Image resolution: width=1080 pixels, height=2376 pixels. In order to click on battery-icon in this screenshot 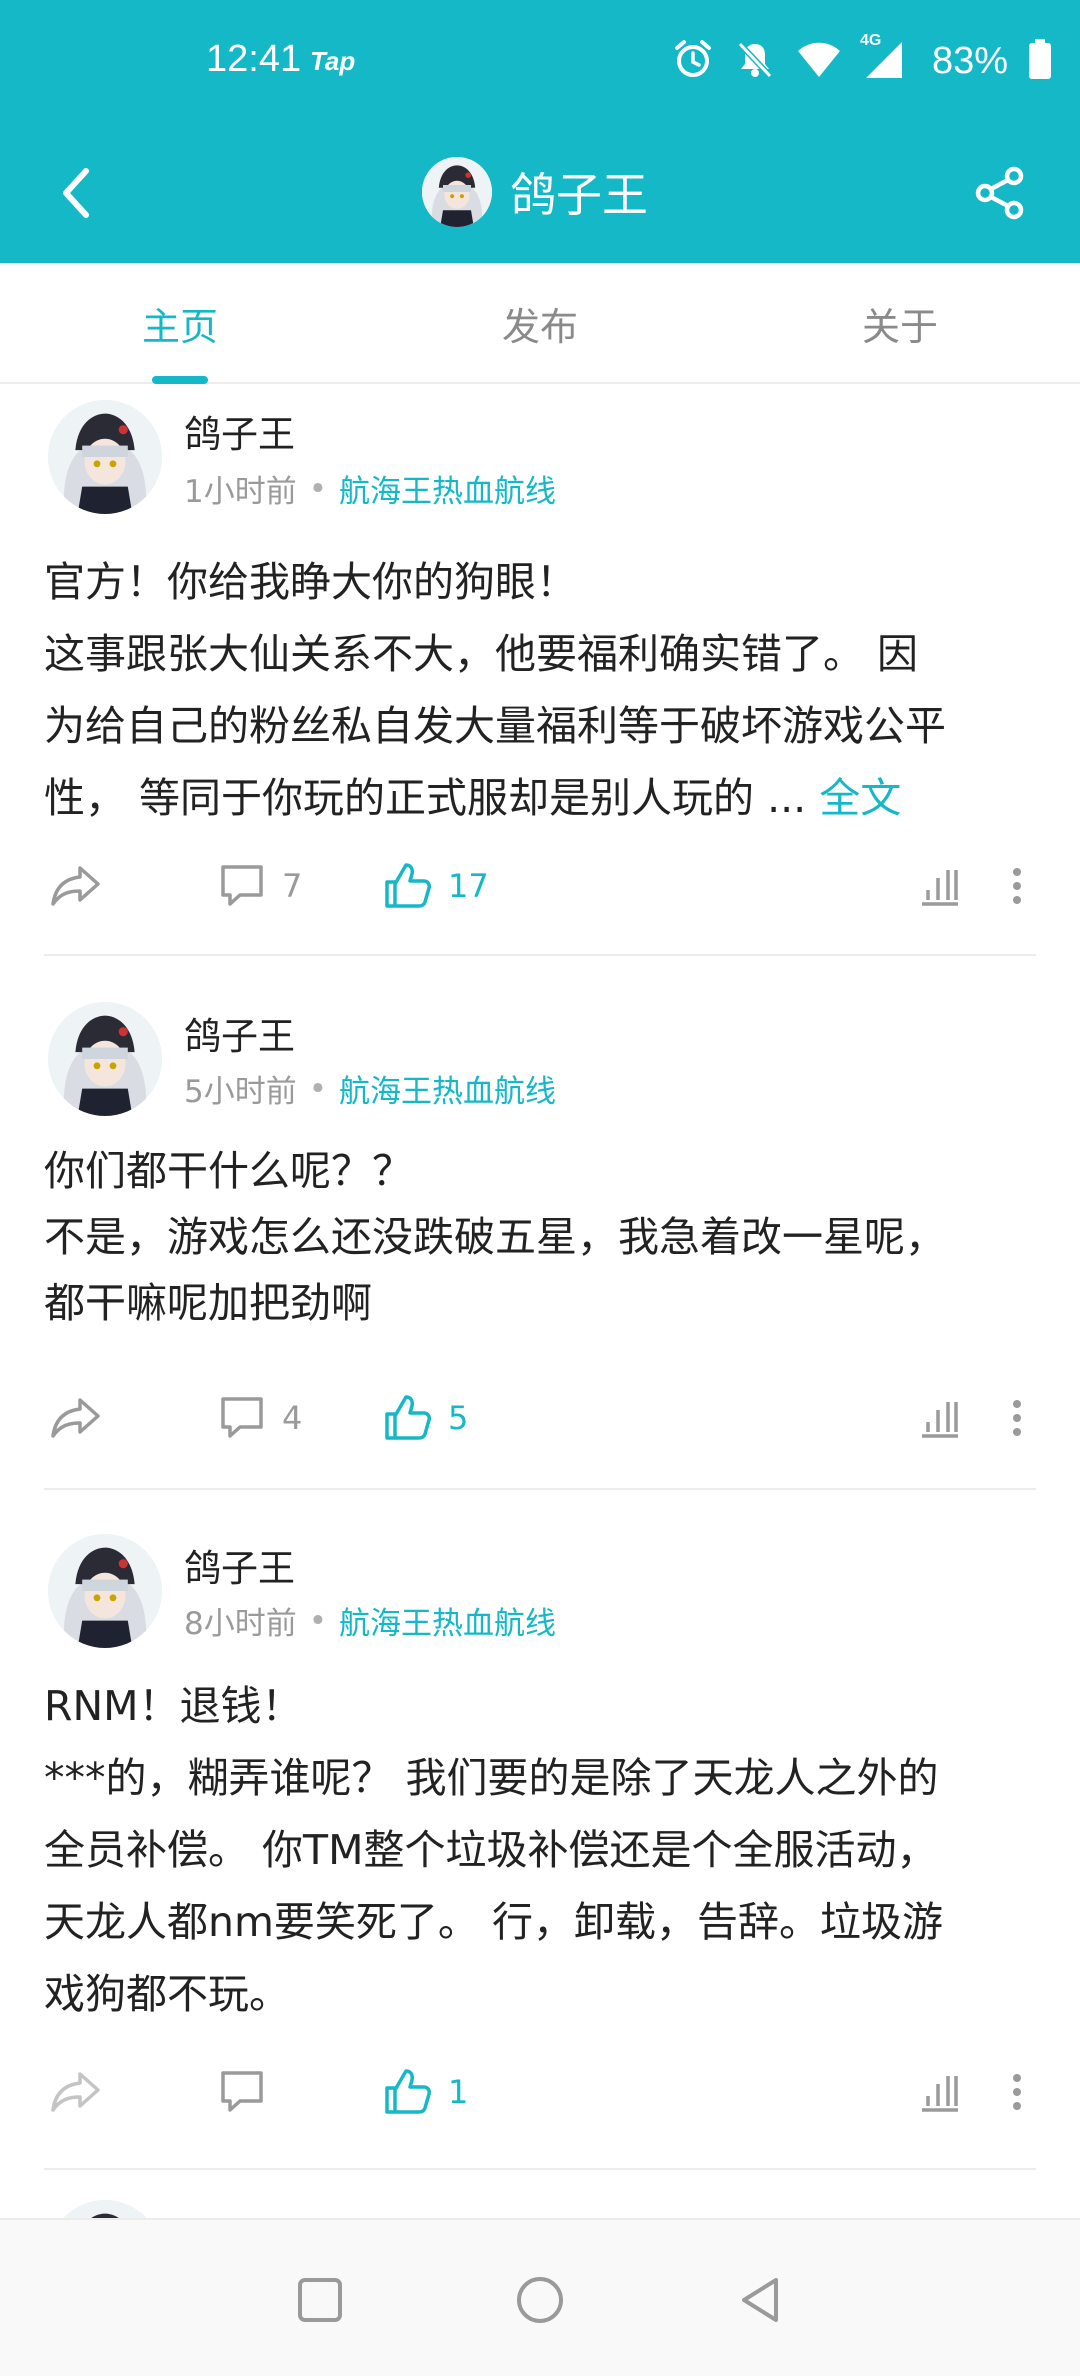, I will do `click(1040, 61)`.